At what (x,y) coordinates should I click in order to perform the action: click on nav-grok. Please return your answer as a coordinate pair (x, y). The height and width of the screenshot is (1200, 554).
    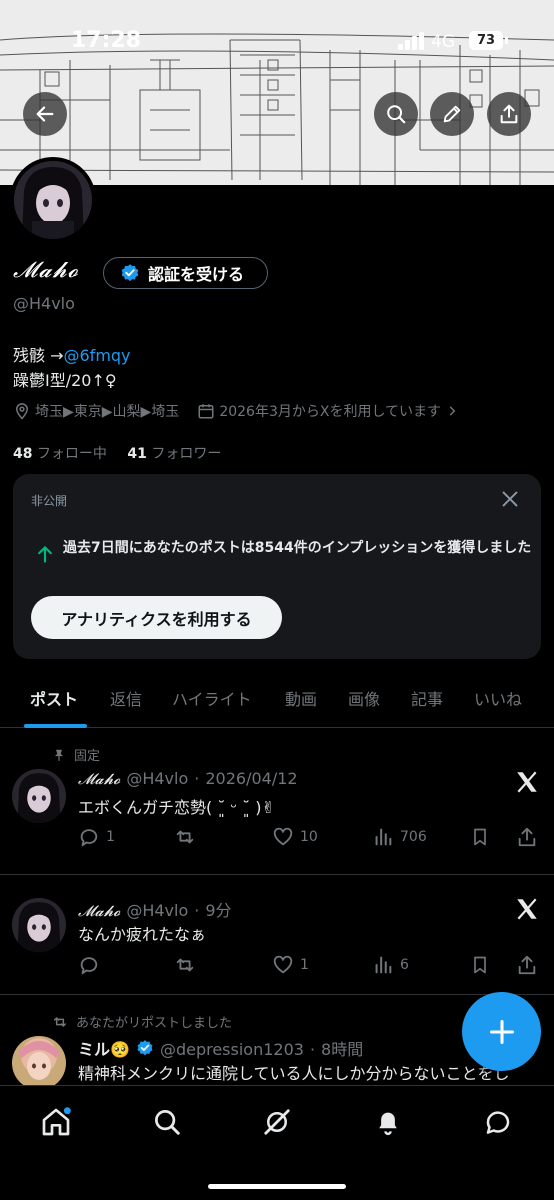
    Looking at the image, I should click on (277, 1122).